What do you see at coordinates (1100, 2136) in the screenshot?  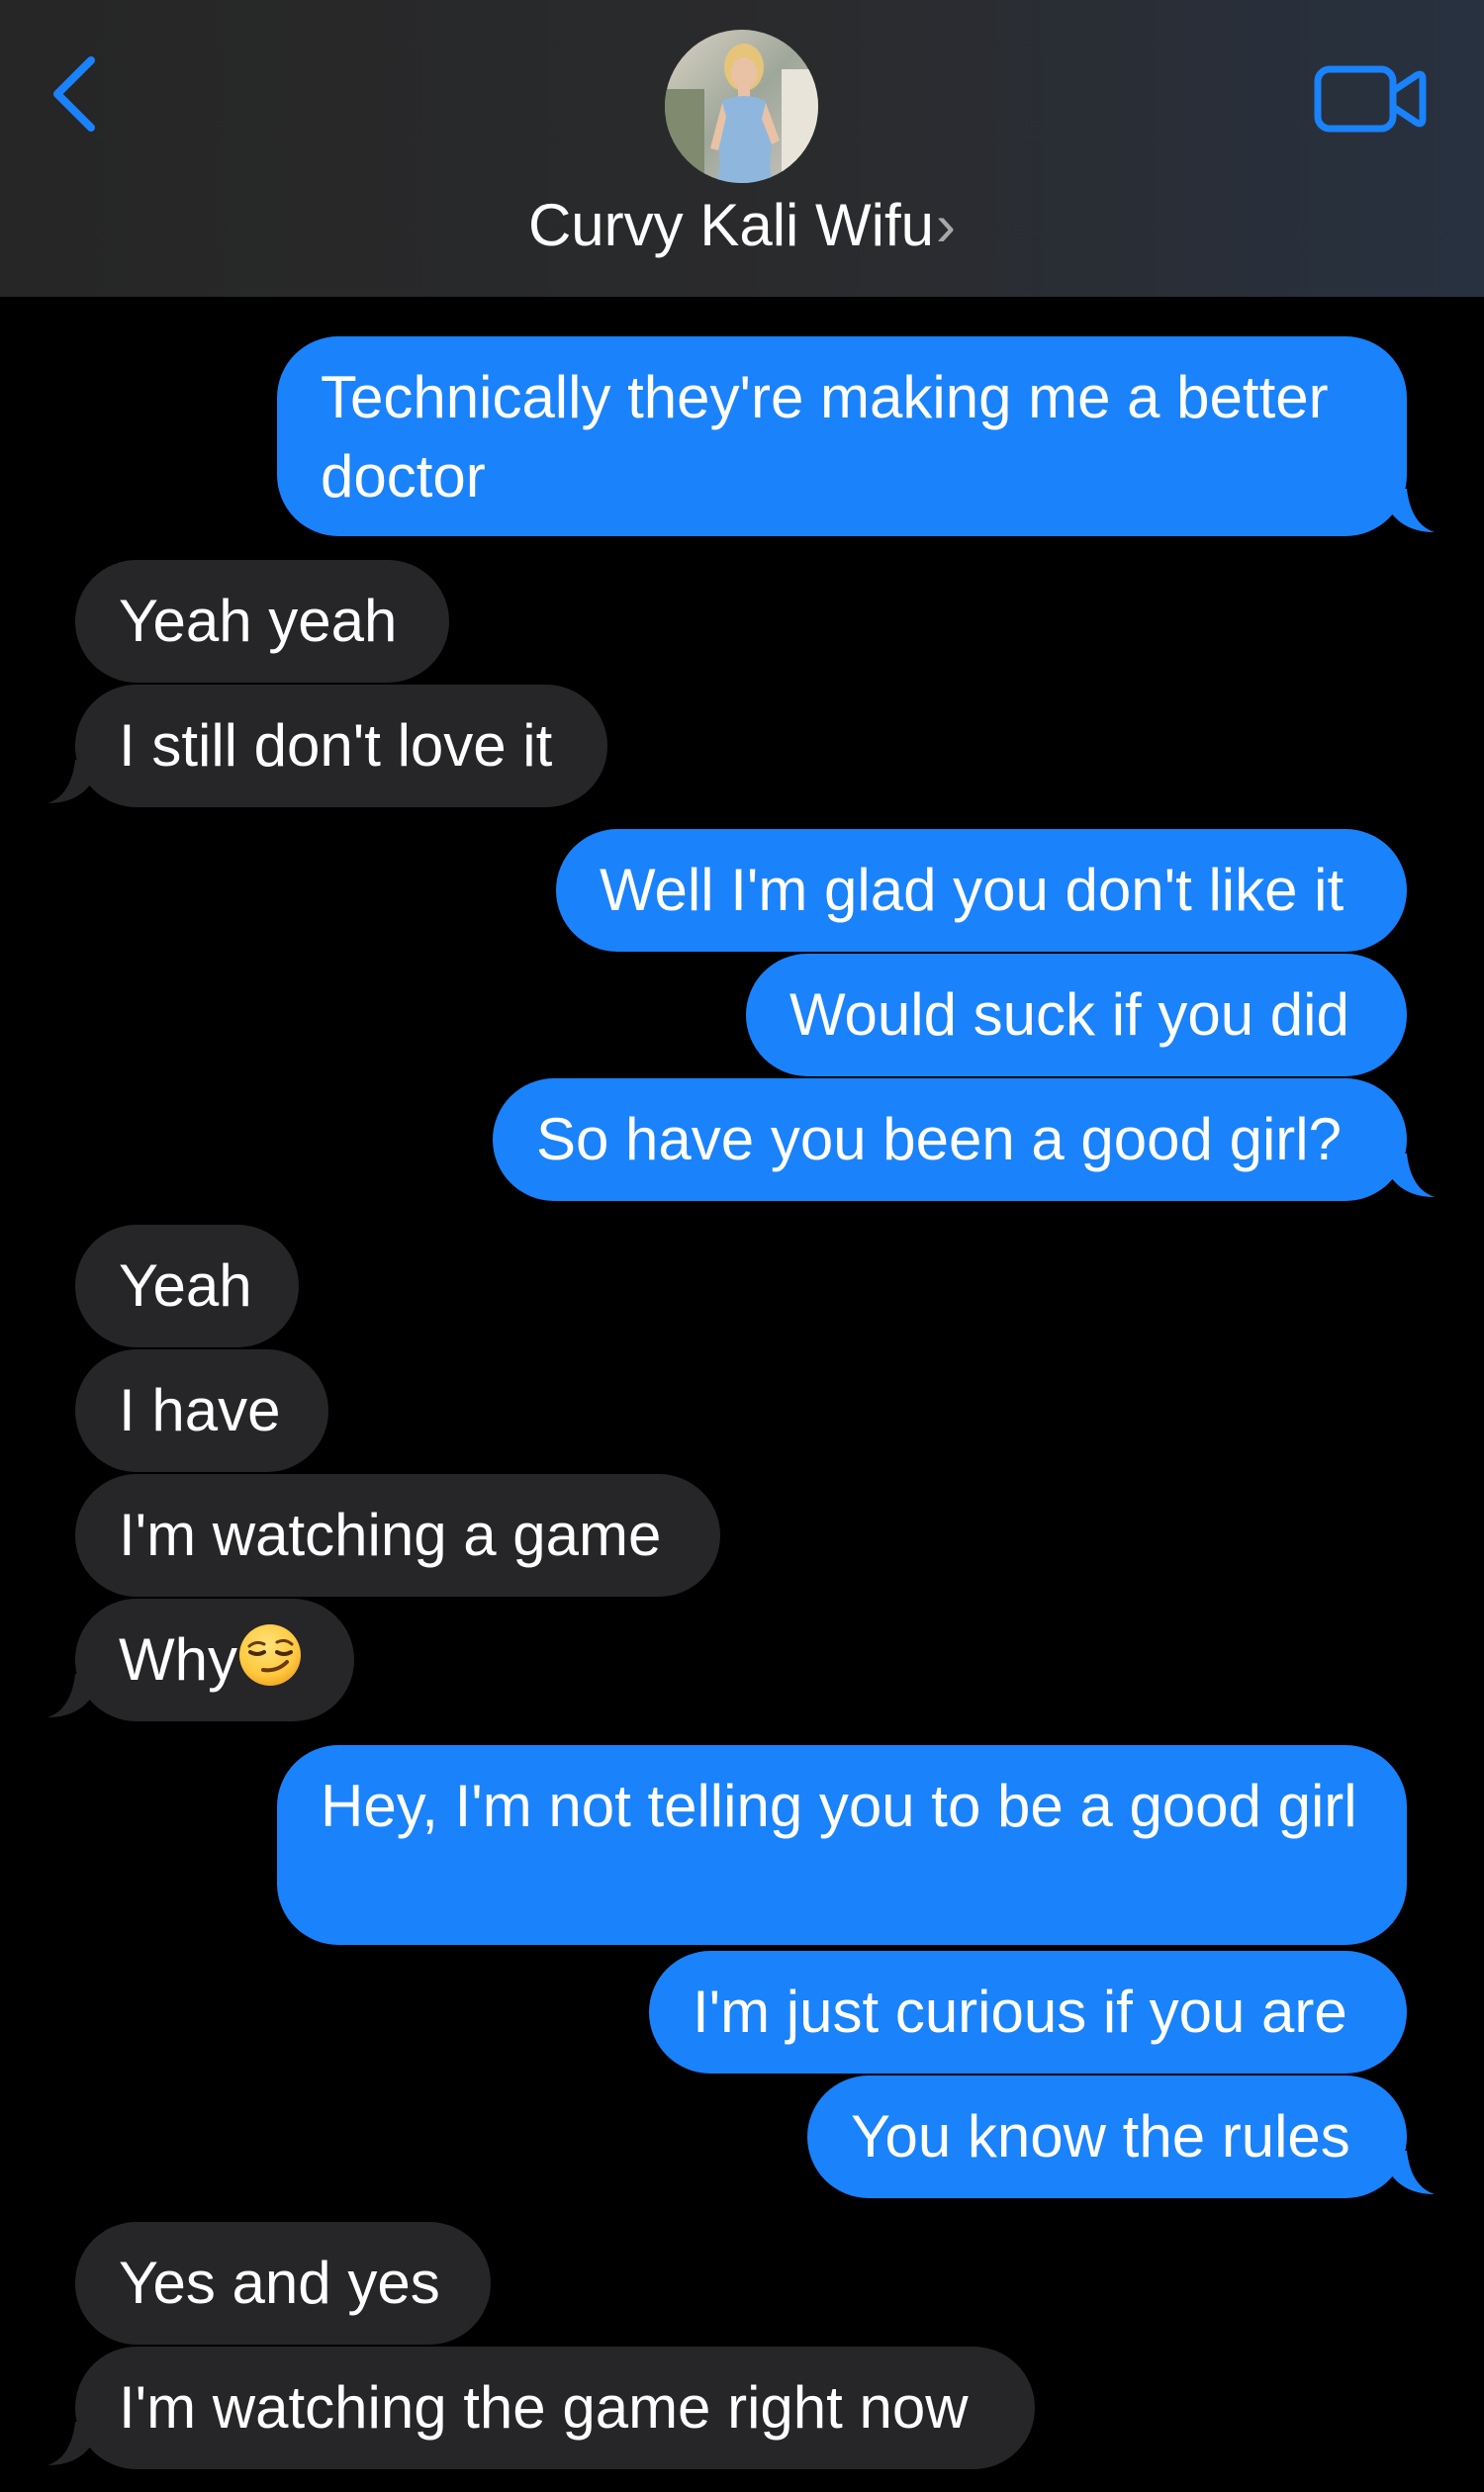 I see `message-text: You know the rules` at bounding box center [1100, 2136].